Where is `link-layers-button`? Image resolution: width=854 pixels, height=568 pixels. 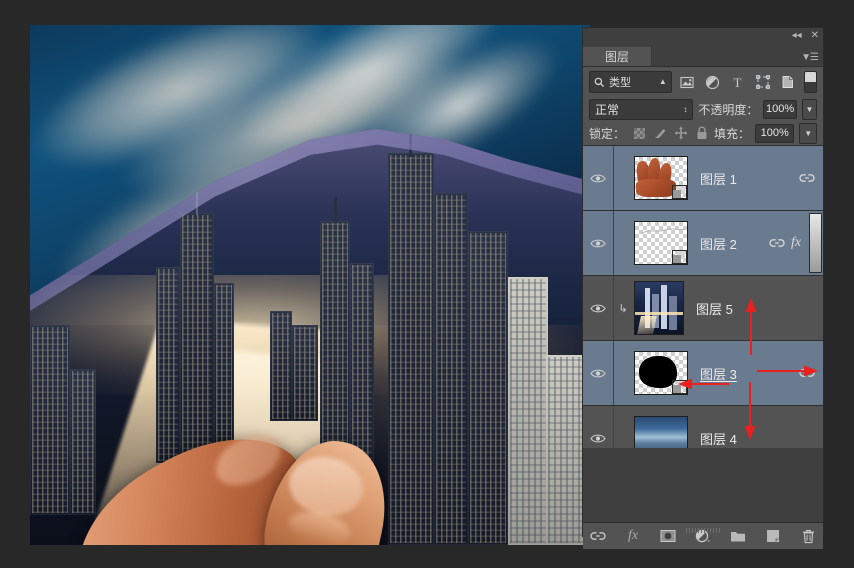 link-layers-button is located at coordinates (598, 536).